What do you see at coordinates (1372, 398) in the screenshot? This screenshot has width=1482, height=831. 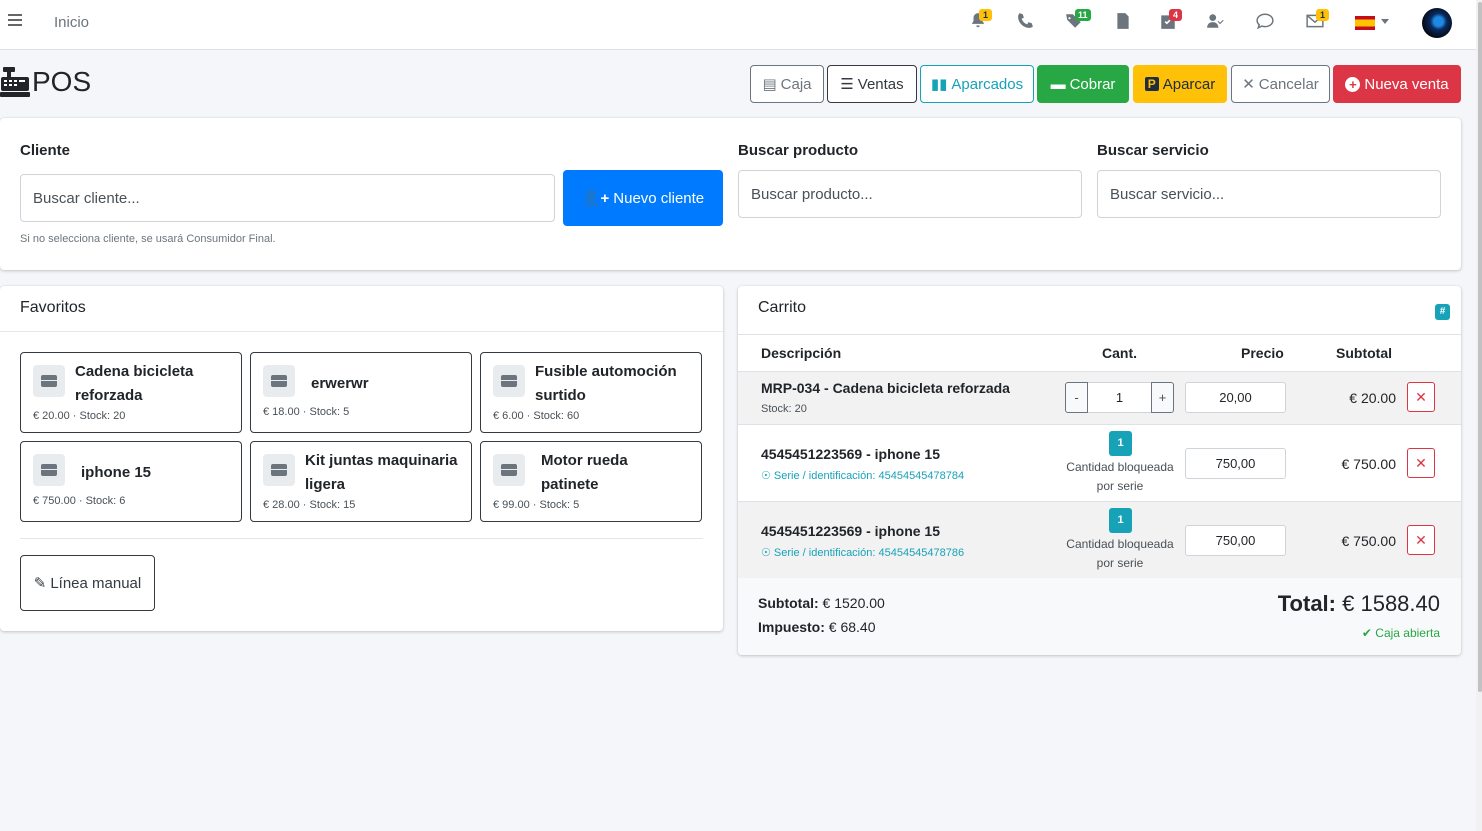 I see `row-subtotal: € 20.00` at bounding box center [1372, 398].